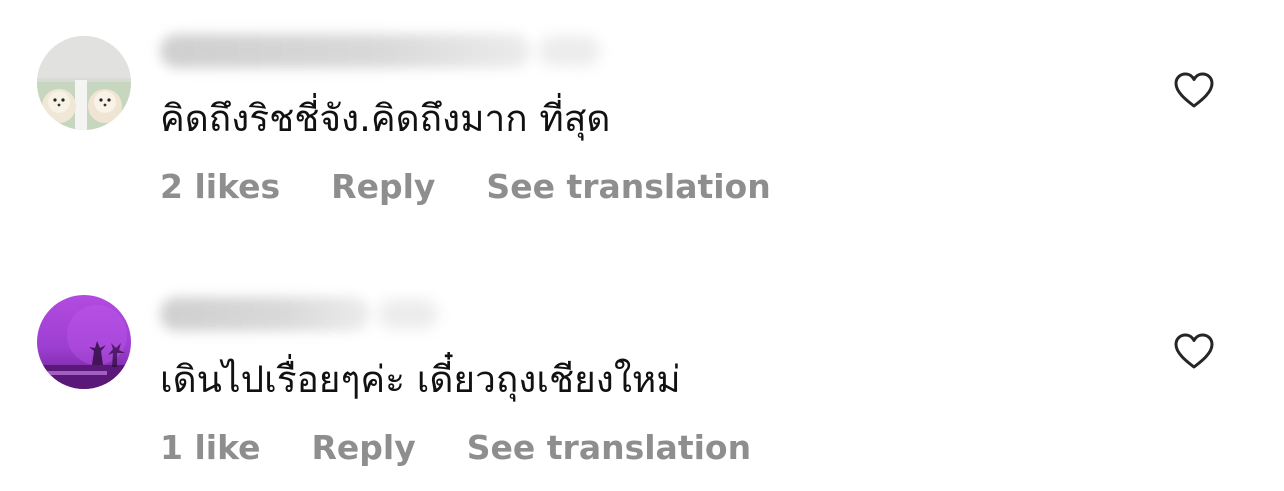 The width and height of the screenshot is (1284, 491). I want to click on likes-count: 2 likes, so click(220, 186).